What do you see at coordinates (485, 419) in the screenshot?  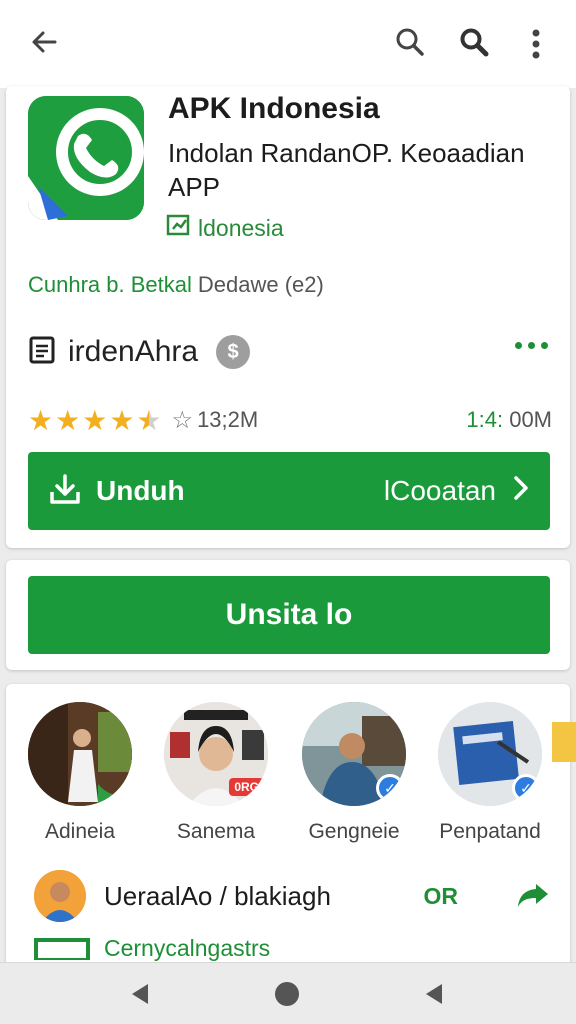 I see `size-accent: 1:4:` at bounding box center [485, 419].